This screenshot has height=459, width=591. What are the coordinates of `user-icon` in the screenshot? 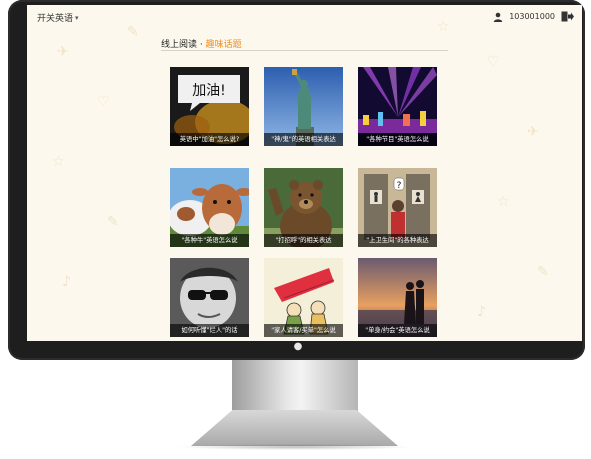 It's located at (498, 17).